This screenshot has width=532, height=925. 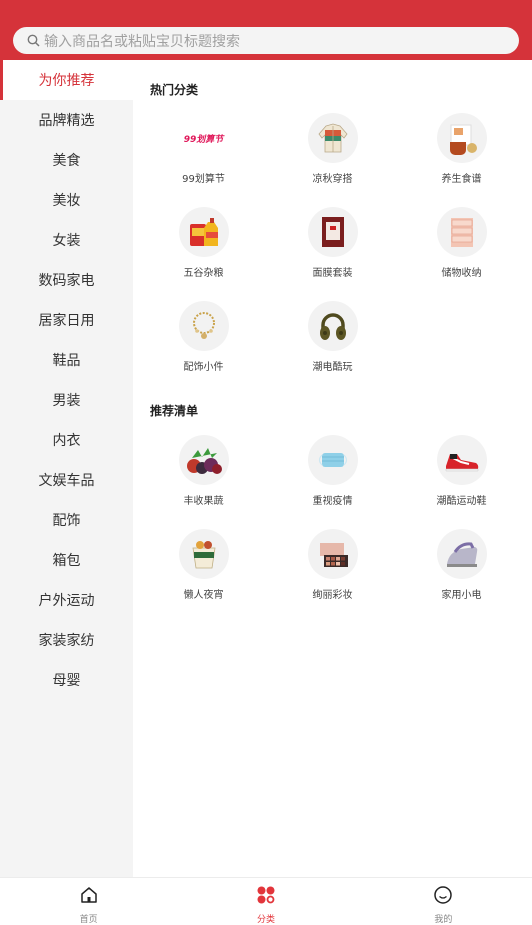 What do you see at coordinates (332, 460) in the screenshot?
I see `medical-mask-icon` at bounding box center [332, 460].